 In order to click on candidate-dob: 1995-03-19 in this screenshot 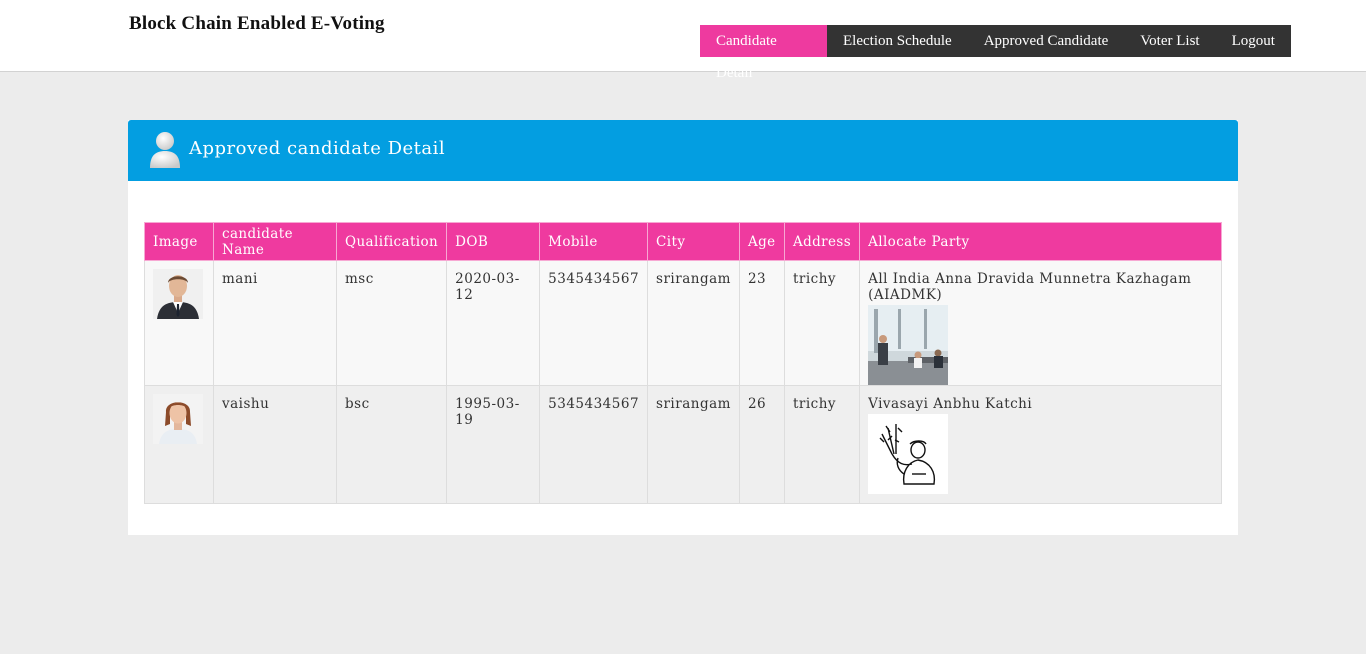, I will do `click(493, 444)`.